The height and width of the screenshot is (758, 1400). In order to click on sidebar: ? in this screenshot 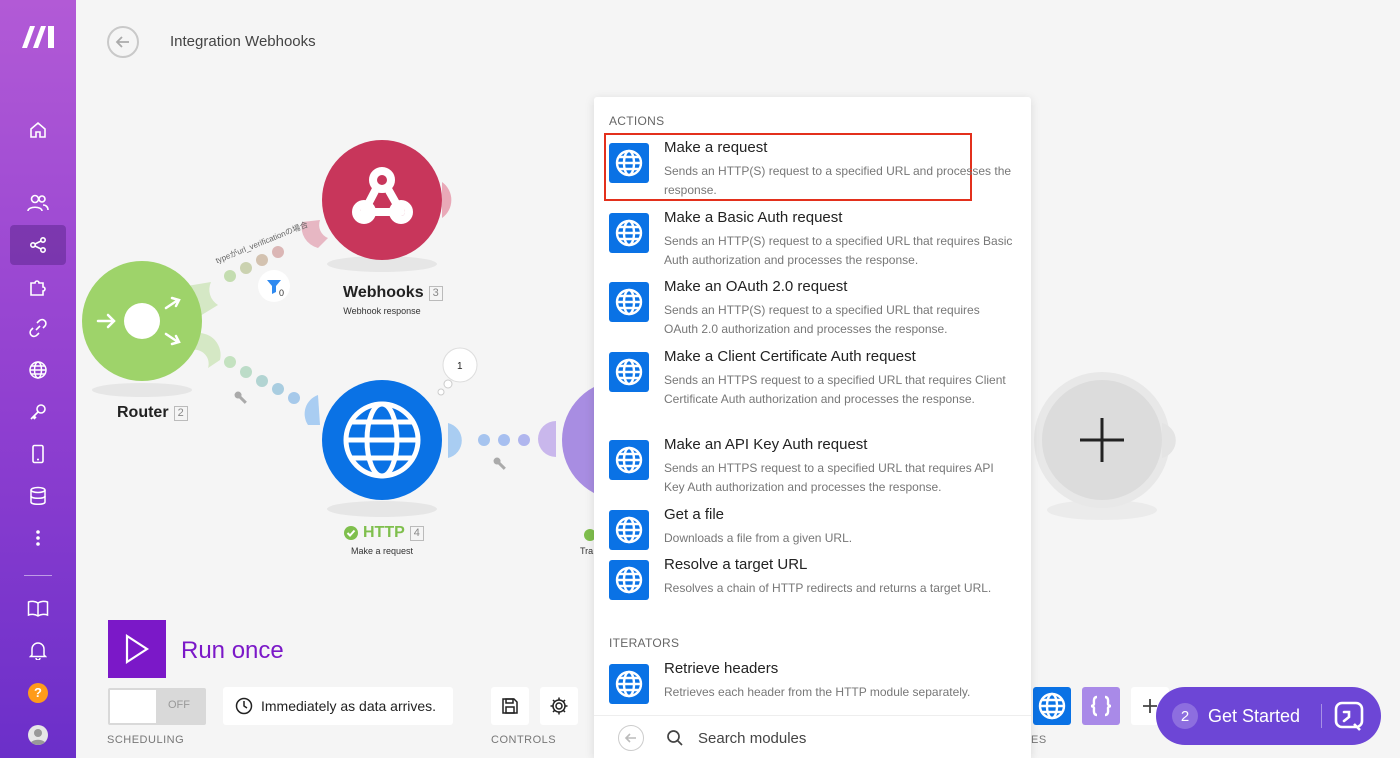, I will do `click(38, 379)`.